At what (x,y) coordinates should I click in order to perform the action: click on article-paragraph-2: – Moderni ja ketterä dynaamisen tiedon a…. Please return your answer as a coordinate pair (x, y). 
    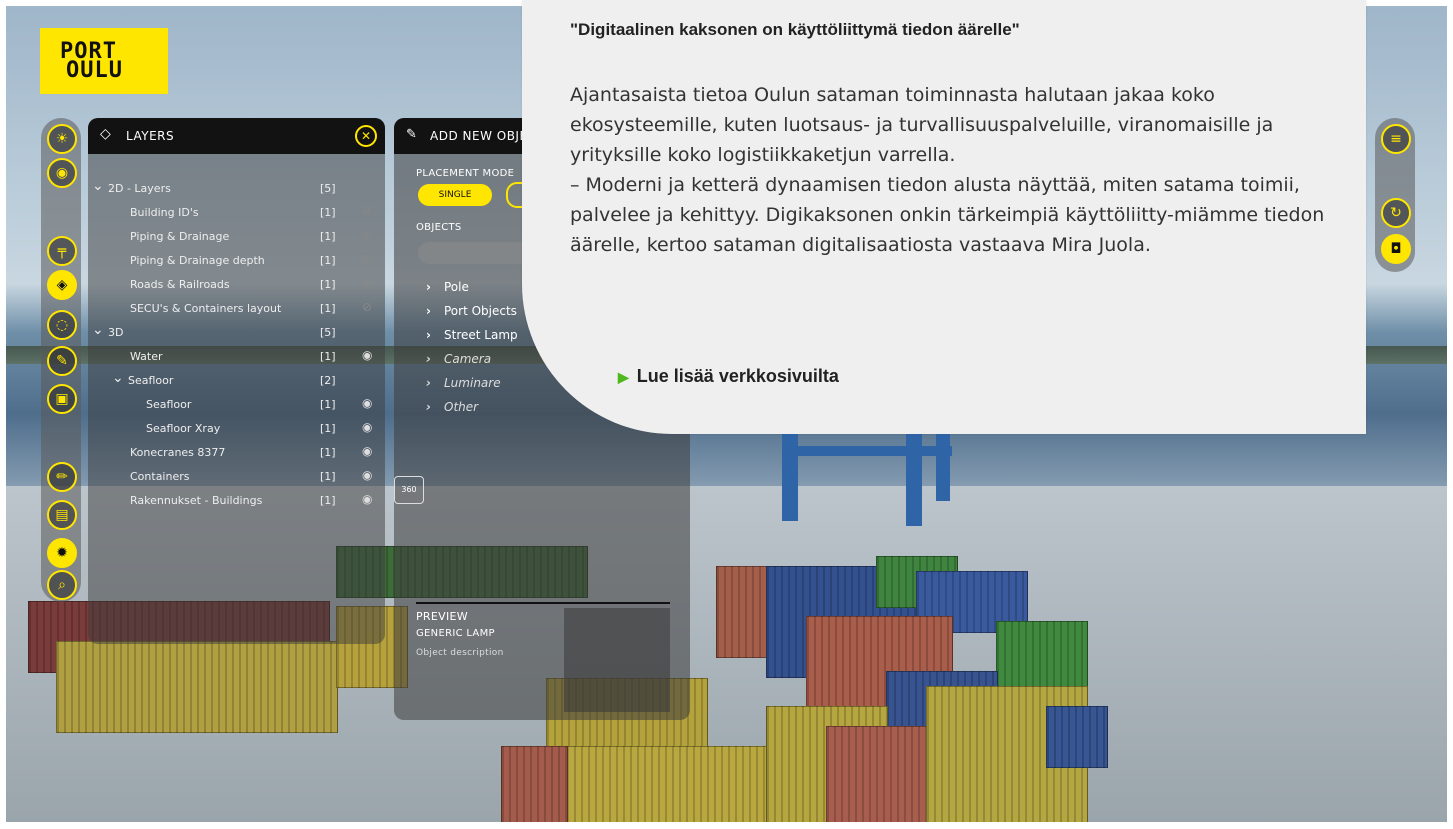
    Looking at the image, I should click on (947, 215).